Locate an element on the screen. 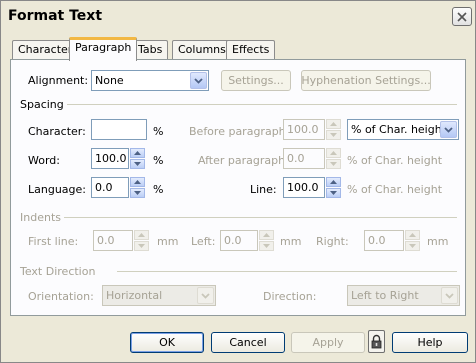  word-spacing-stepper is located at coordinates (137, 158).